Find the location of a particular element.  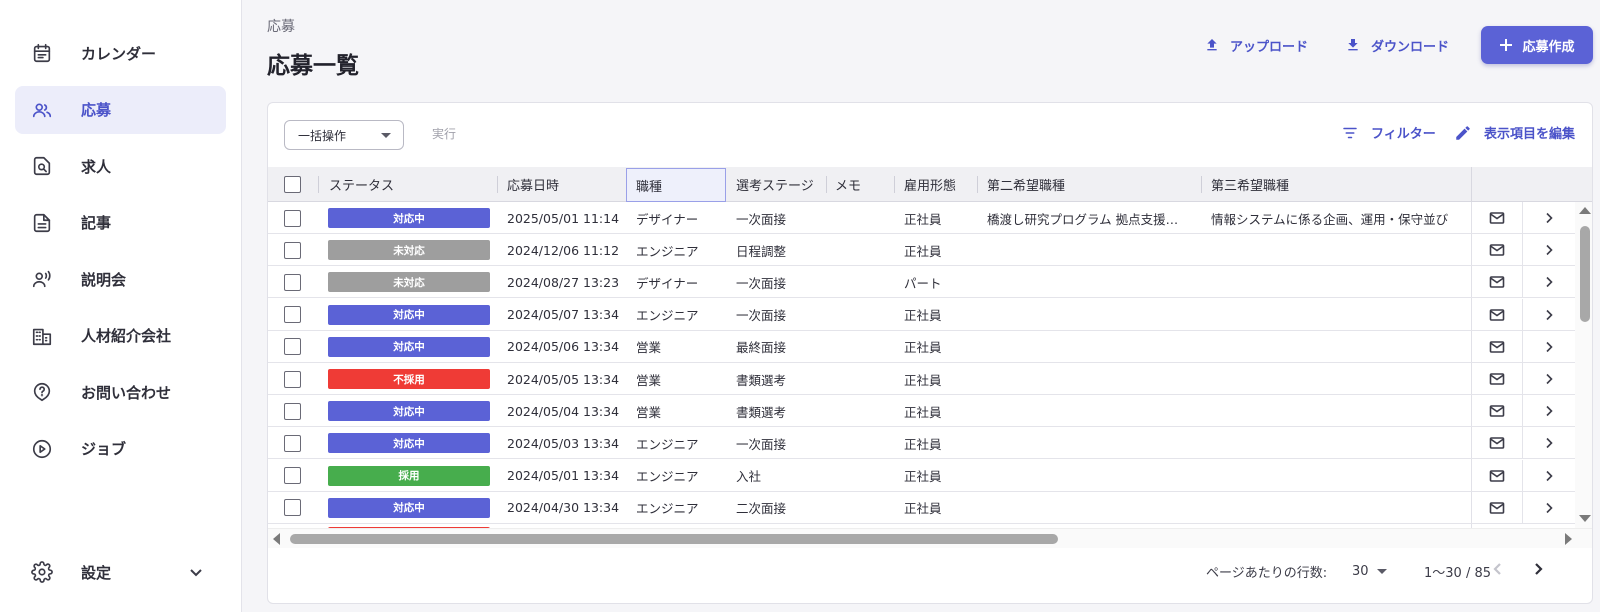

vertical-scrollbar is located at coordinates (1583, 365).